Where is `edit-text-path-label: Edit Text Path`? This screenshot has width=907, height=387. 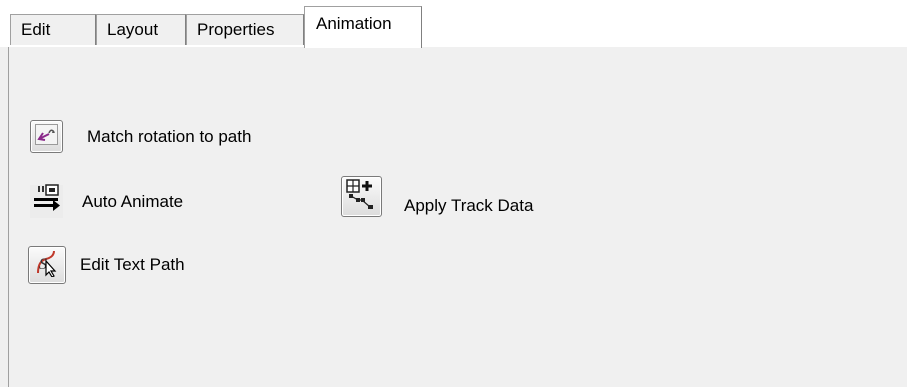 edit-text-path-label: Edit Text Path is located at coordinates (132, 264).